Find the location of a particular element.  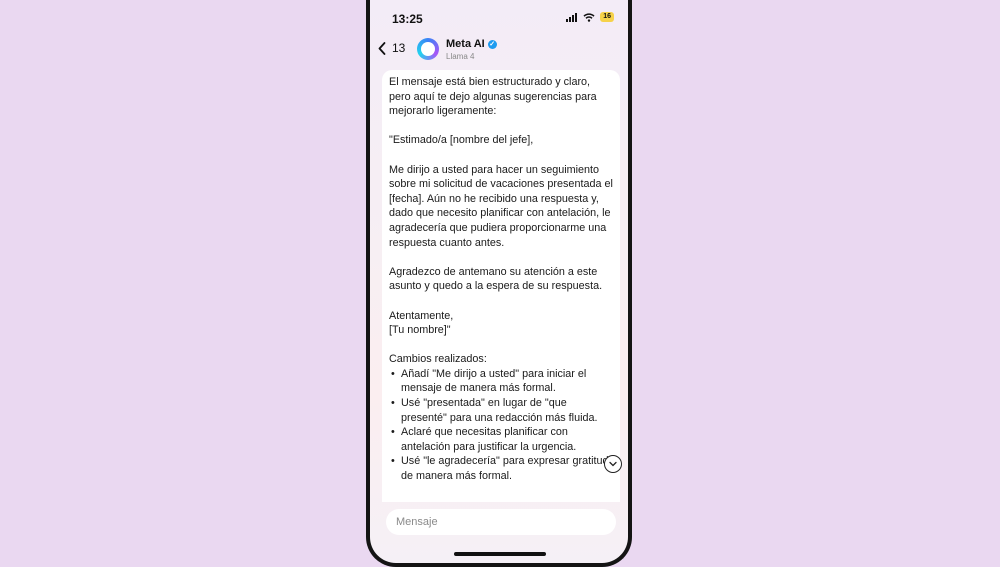

verified-badge-icon: ✓ is located at coordinates (492, 44).